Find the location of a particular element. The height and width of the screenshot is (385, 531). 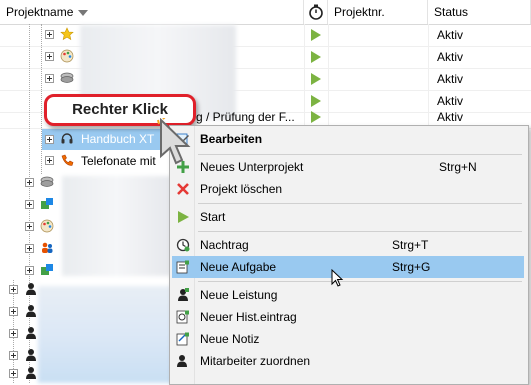

menu-item-neues-unterprojekt: Neues Unterprojekt Strg+N is located at coordinates (348, 167).